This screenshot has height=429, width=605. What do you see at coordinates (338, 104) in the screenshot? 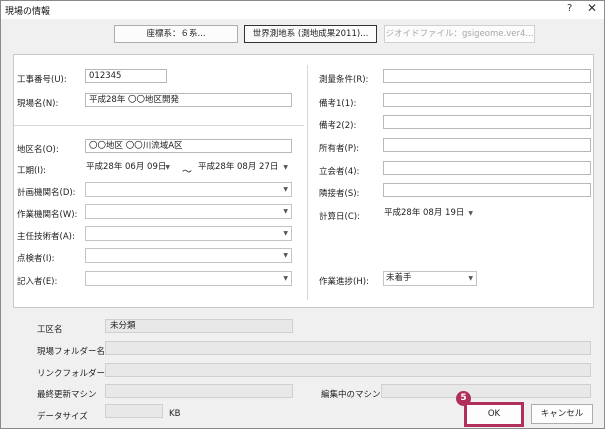
I see `biko1-label: 備考1(1):` at bounding box center [338, 104].